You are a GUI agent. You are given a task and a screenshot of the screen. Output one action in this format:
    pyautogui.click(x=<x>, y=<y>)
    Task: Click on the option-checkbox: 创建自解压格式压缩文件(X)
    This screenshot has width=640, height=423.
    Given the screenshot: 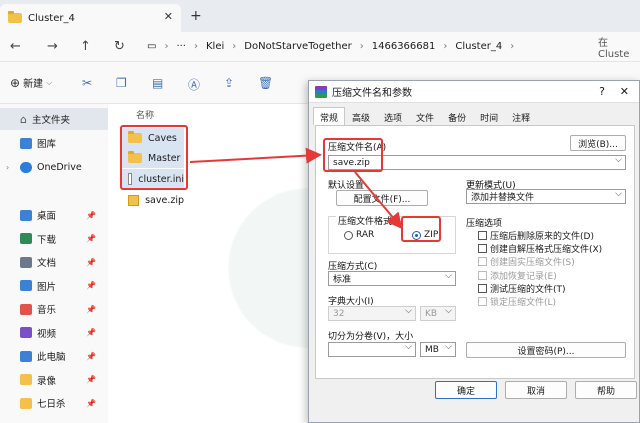 What is the action you would take?
    pyautogui.click(x=540, y=248)
    